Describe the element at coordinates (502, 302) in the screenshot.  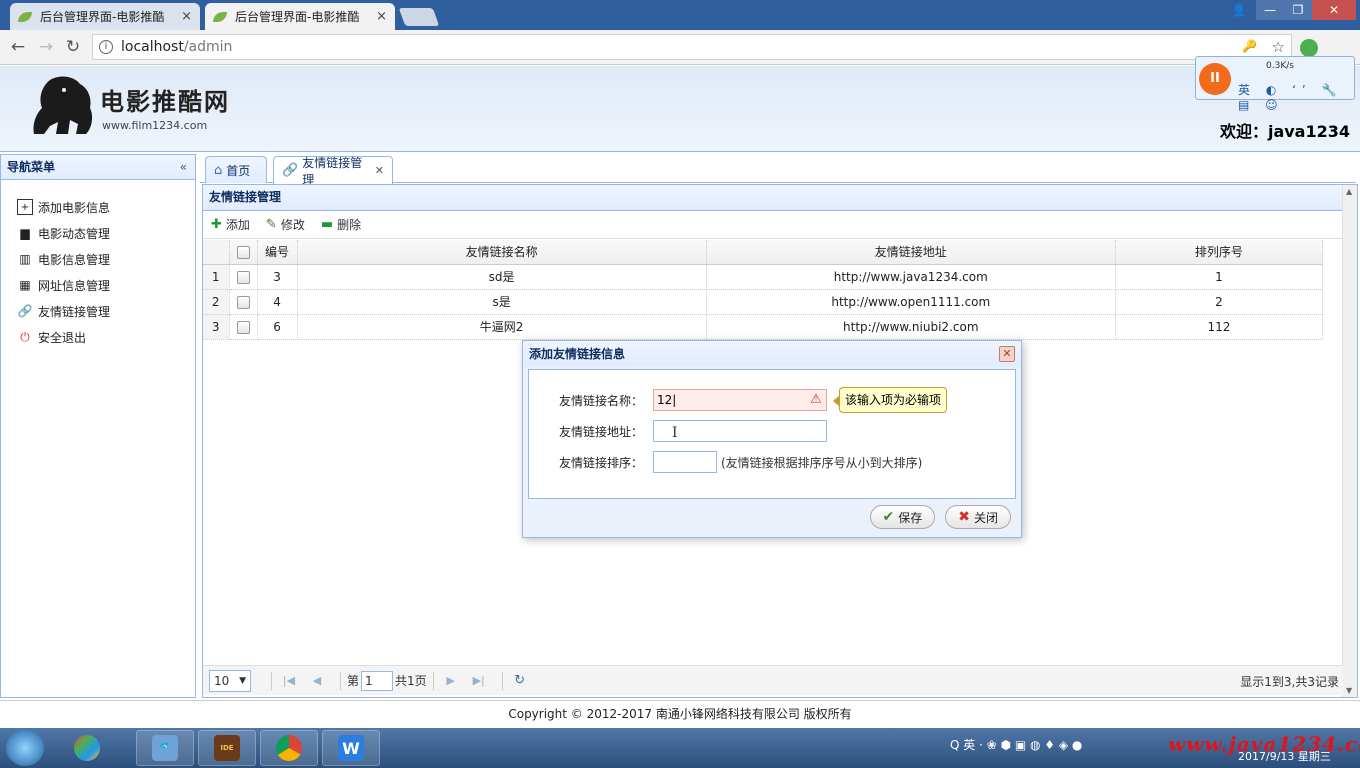
I see `cell-name: s是` at that location.